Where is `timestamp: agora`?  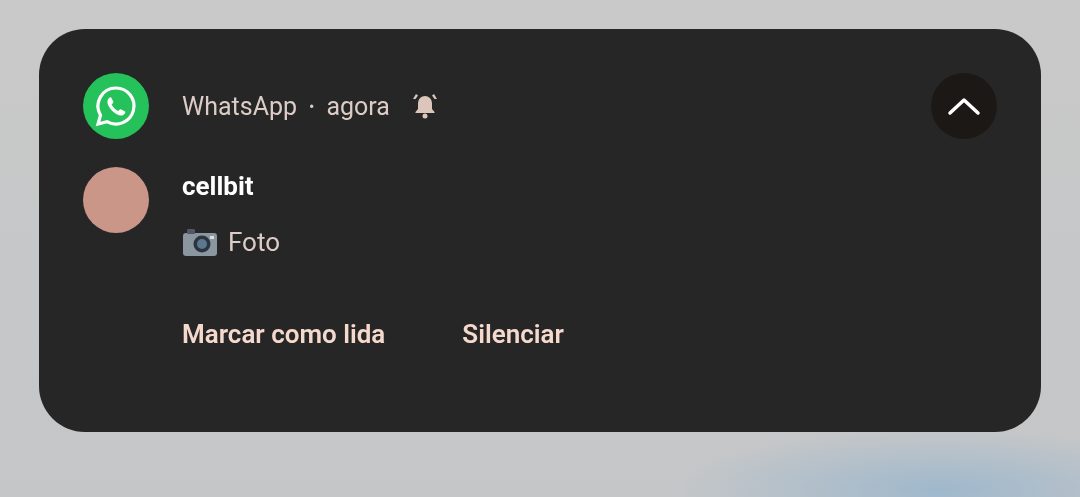 timestamp: agora is located at coordinates (358, 106).